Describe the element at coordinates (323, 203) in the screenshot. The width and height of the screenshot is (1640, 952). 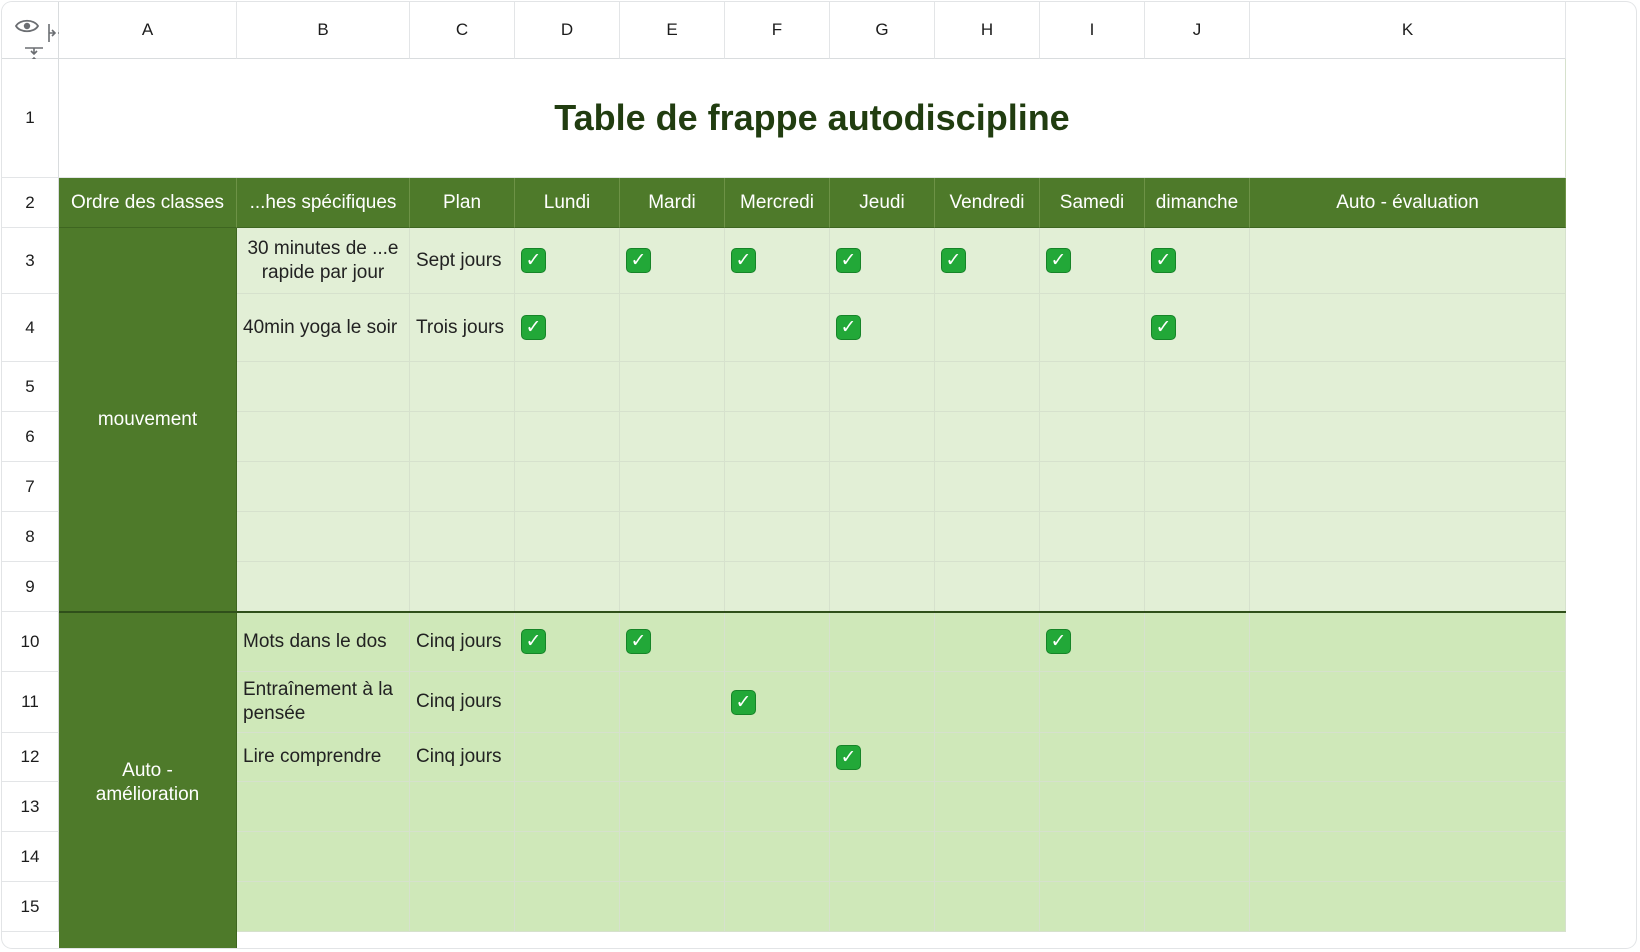
I see `header-cell: ...hes spécifiques` at that location.